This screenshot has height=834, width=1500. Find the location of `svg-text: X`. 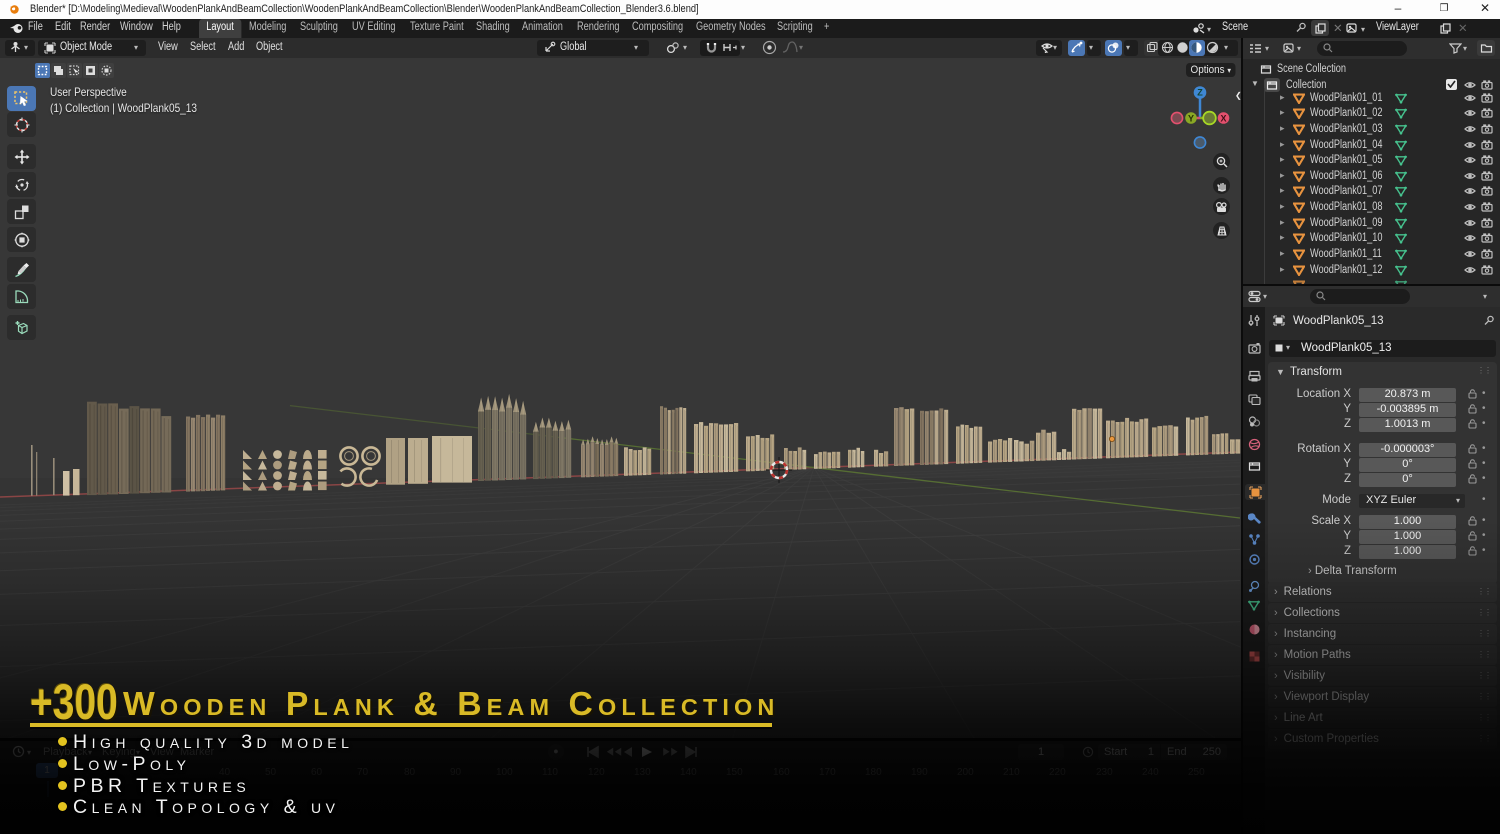

svg-text: X is located at coordinates (1223, 119).